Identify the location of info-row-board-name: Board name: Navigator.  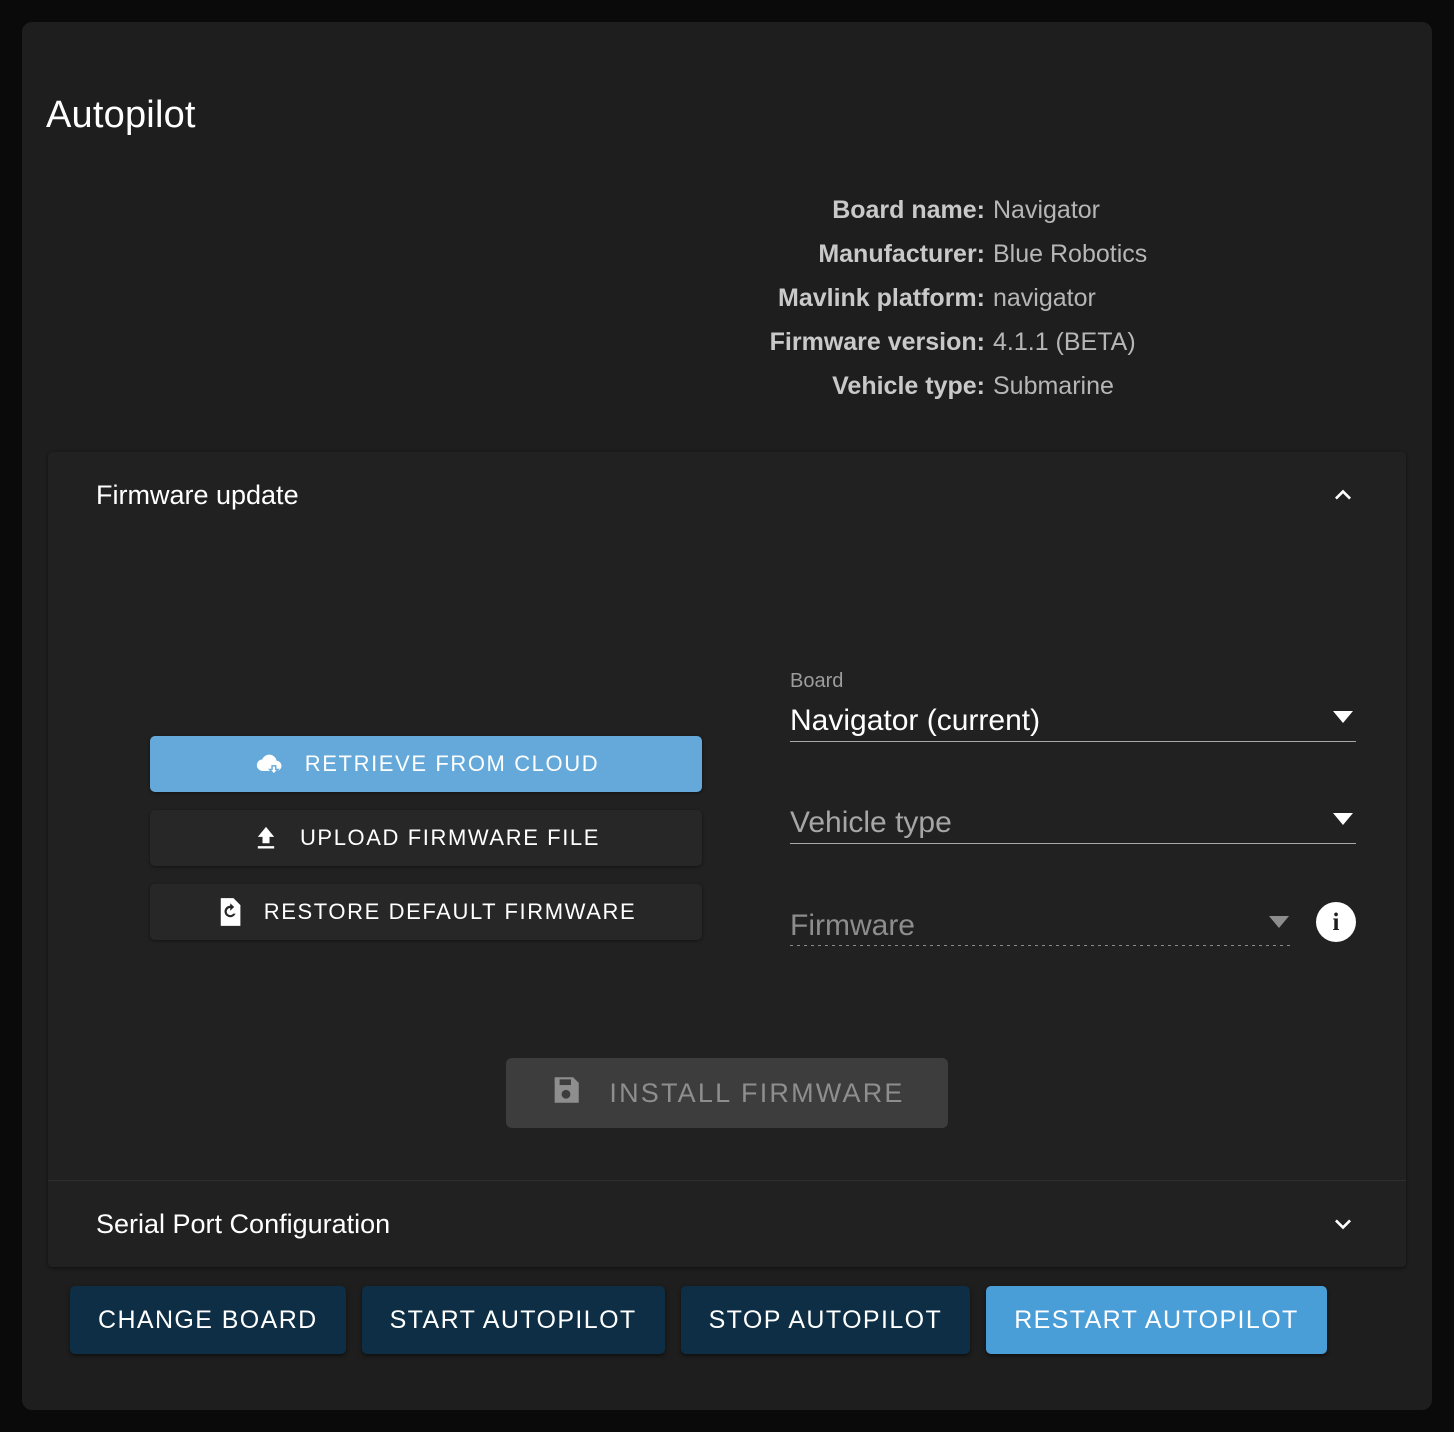
(727, 210).